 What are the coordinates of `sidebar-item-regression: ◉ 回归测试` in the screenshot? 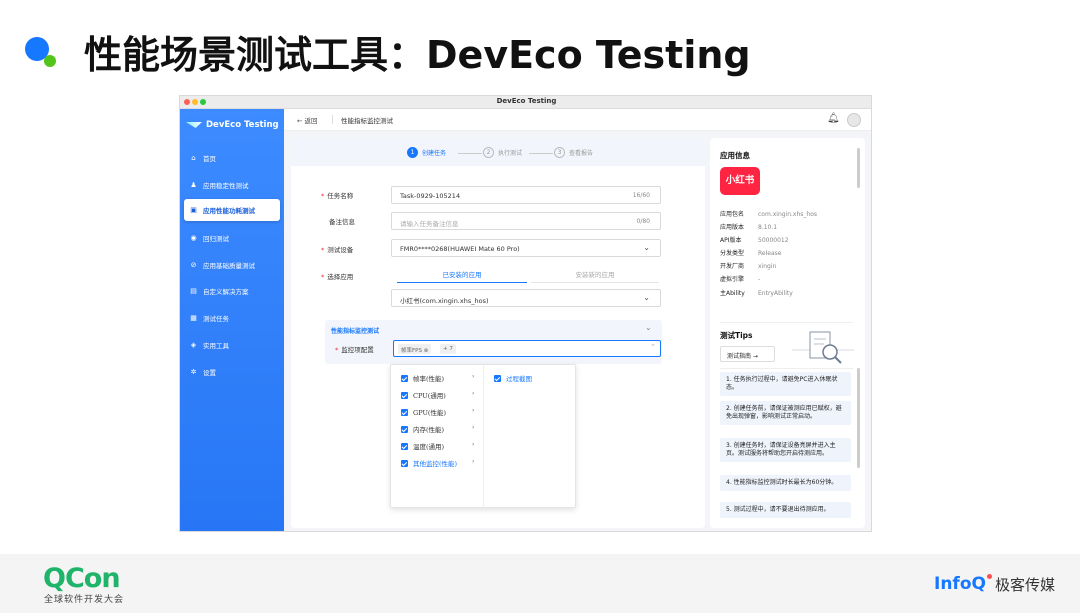 It's located at (232, 238).